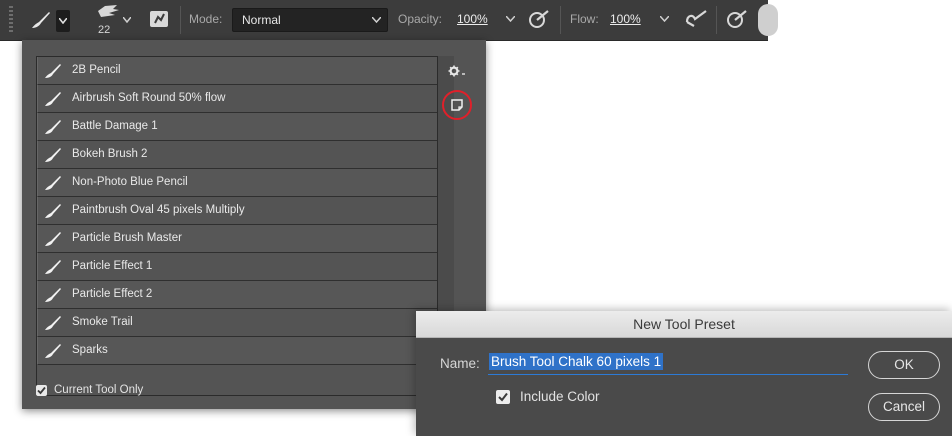  I want to click on list-item: Particle Effect 2, so click(237, 295).